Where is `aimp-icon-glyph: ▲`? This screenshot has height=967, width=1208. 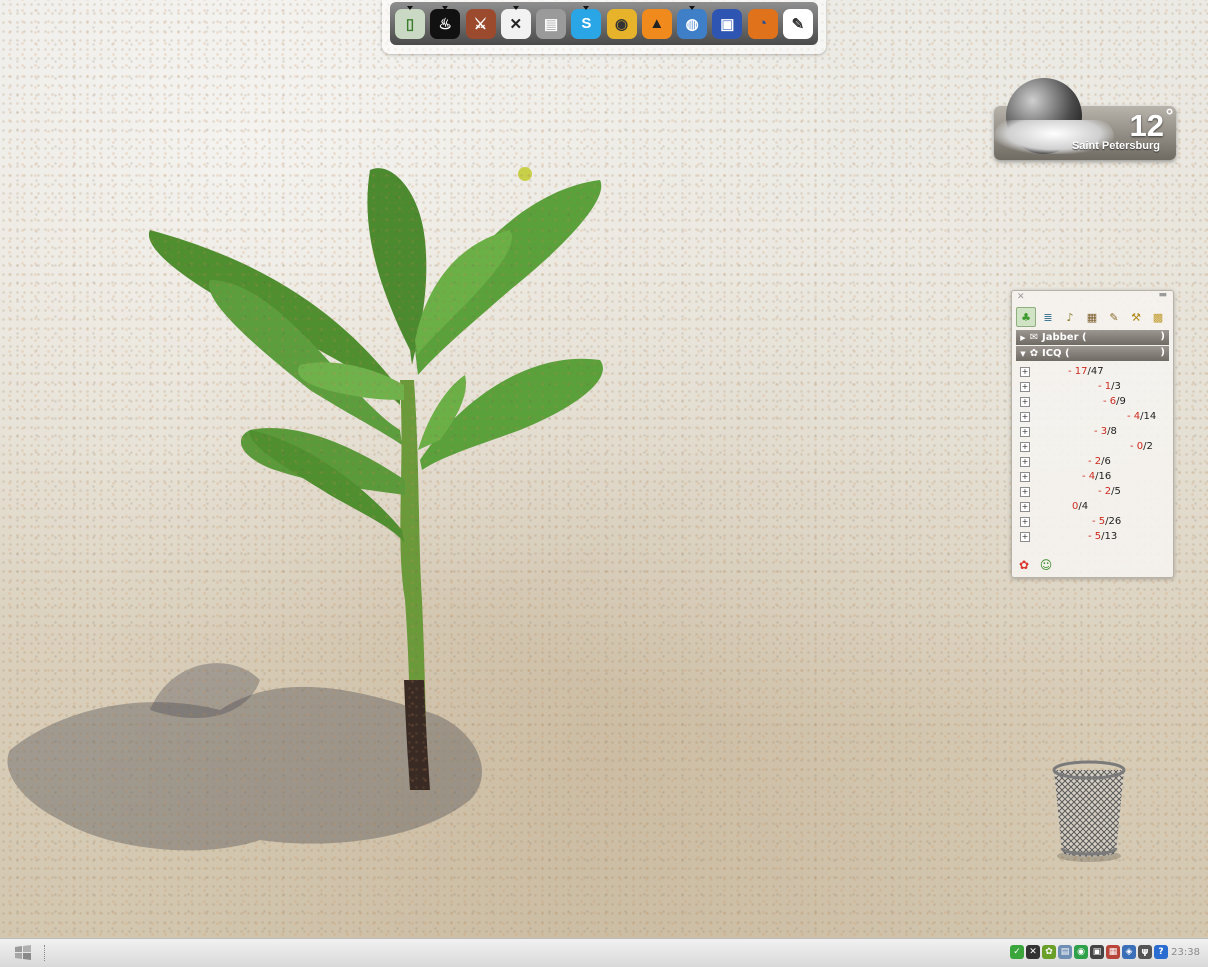 aimp-icon-glyph: ▲ is located at coordinates (656, 23).